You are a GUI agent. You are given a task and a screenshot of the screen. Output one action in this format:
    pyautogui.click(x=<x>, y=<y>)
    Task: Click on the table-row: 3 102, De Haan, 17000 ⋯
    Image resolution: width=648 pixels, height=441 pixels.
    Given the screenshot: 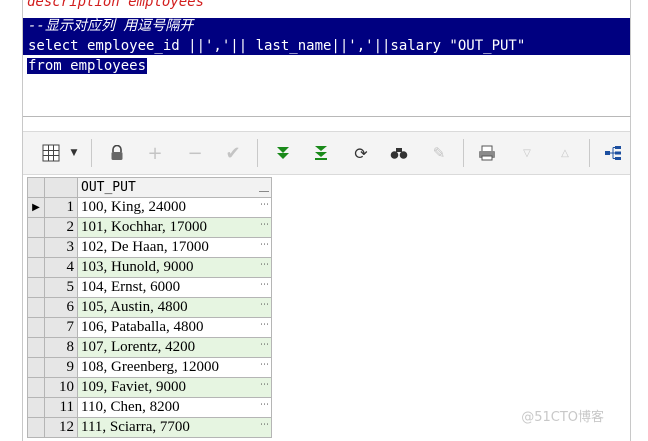 What is the action you would take?
    pyautogui.click(x=149, y=247)
    